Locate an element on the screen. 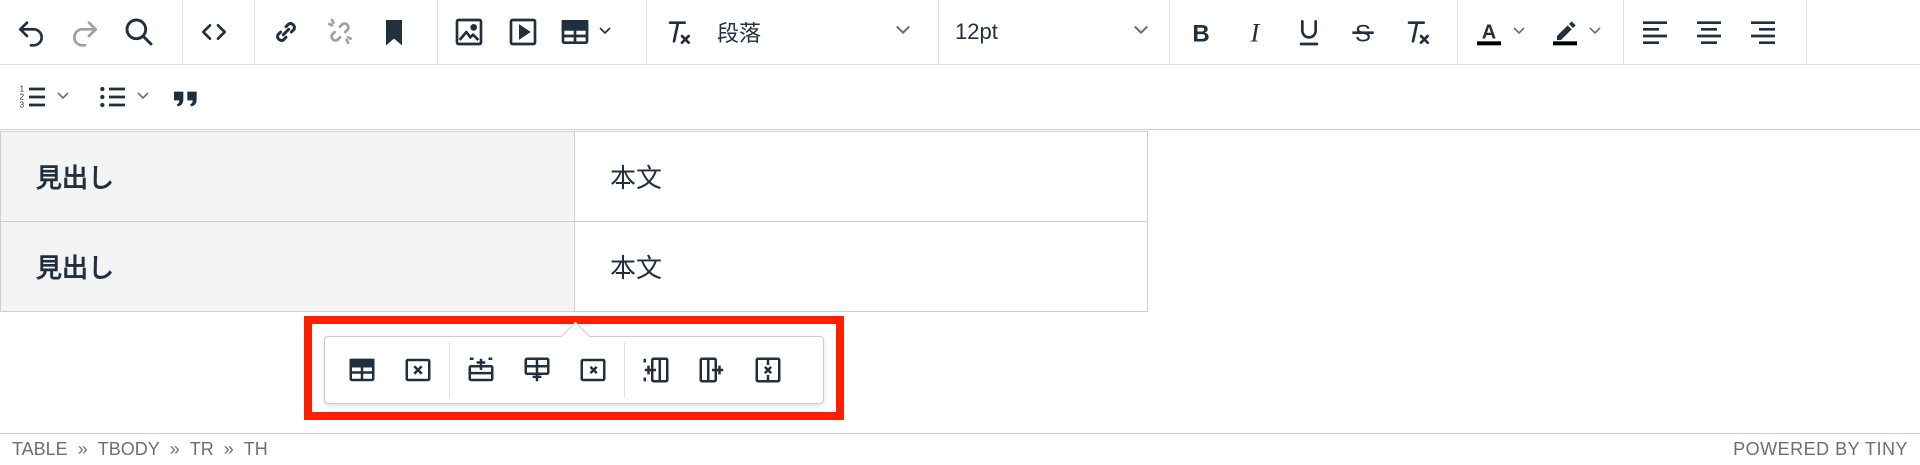 This screenshot has height=465, width=1920. undo-button is located at coordinates (31, 32).